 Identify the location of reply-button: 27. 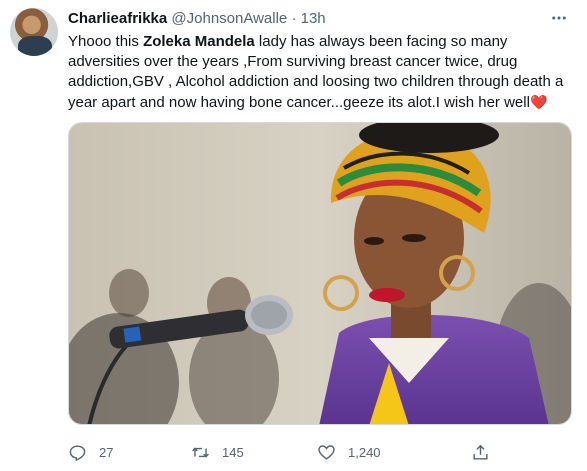
(90, 452).